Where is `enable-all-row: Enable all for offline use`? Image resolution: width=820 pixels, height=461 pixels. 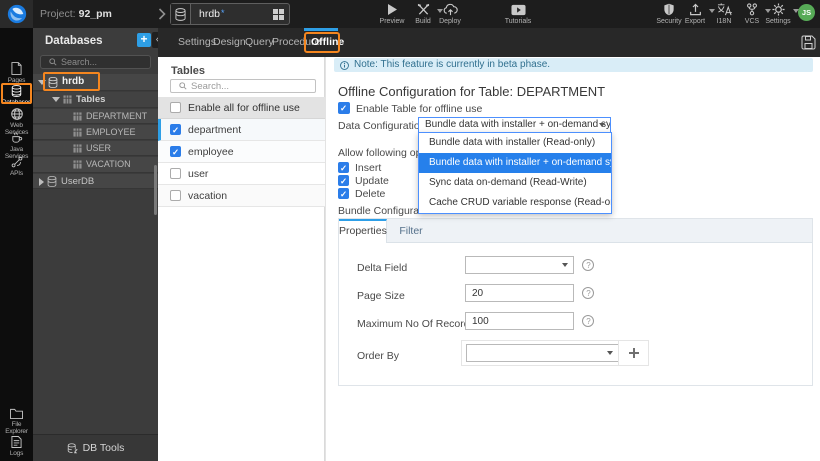
enable-all-row: Enable all for offline use is located at coordinates (241, 108).